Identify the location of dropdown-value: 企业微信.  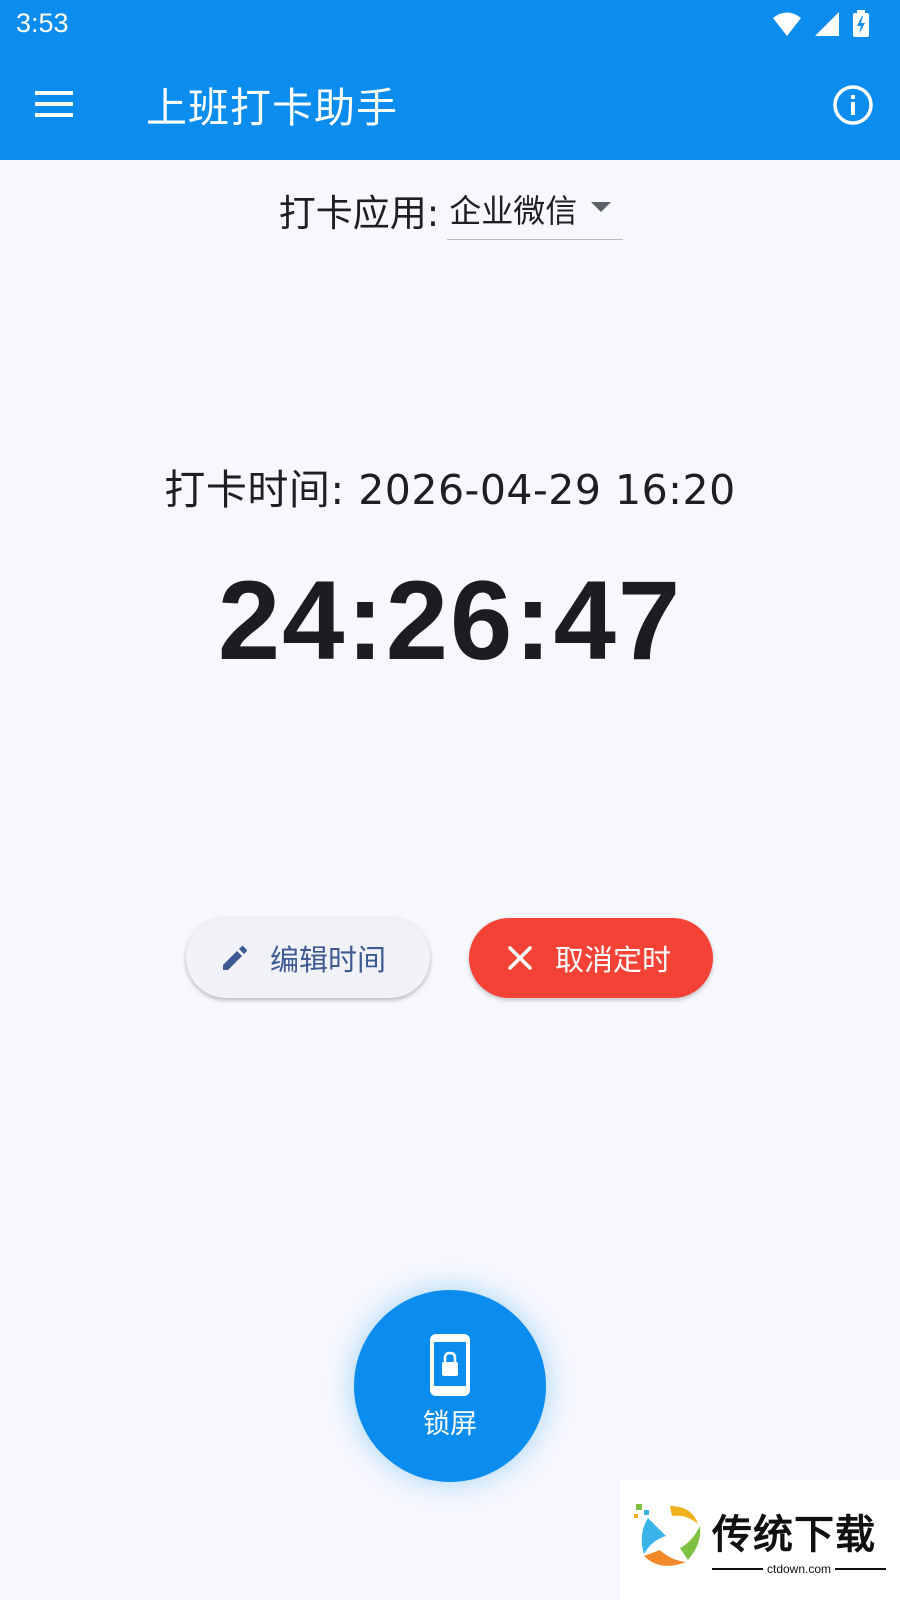
(513, 211).